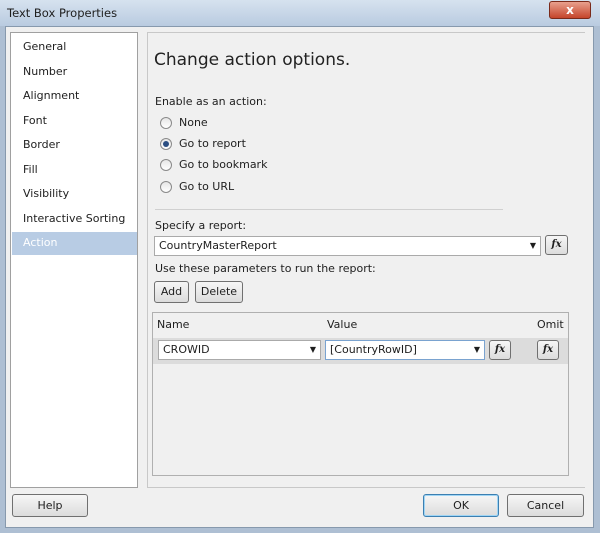 This screenshot has width=600, height=533. Describe the element at coordinates (545, 505) in the screenshot. I see `cancel-button: Cancel` at that location.